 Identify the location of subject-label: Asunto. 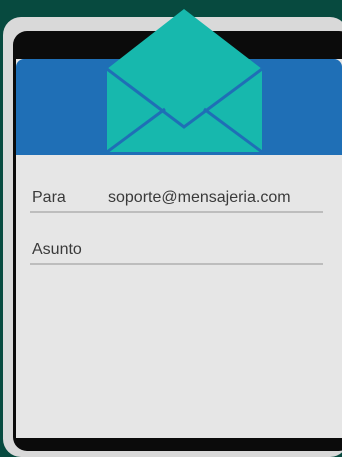
(57, 249).